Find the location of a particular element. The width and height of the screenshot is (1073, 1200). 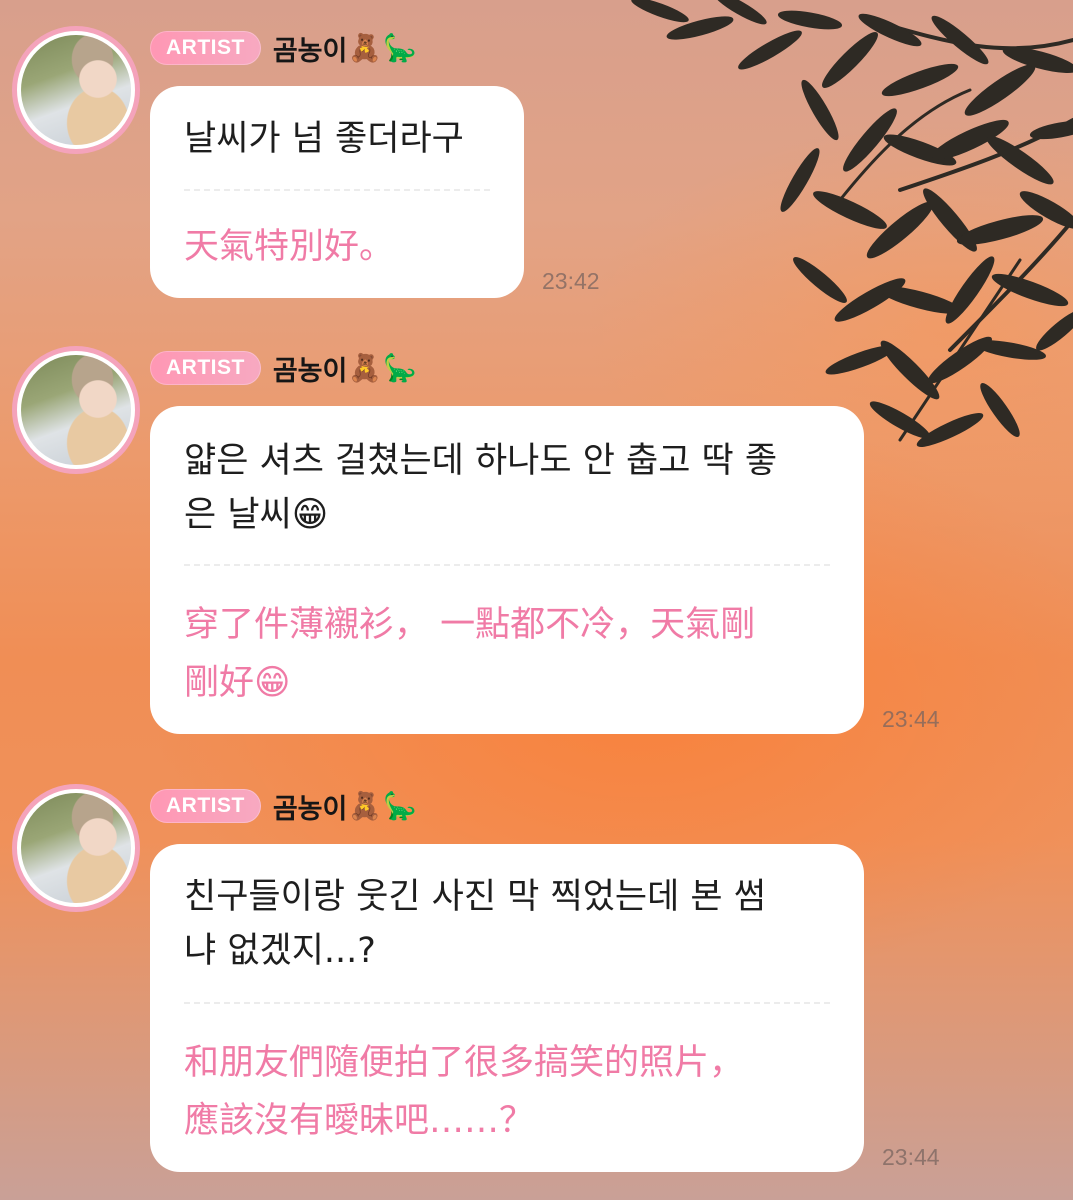

chinese-translation: 和朋友們隨便拍了很多搞笑的照片， 應該沒有曖昧吧……？ is located at coordinates (464, 1092).